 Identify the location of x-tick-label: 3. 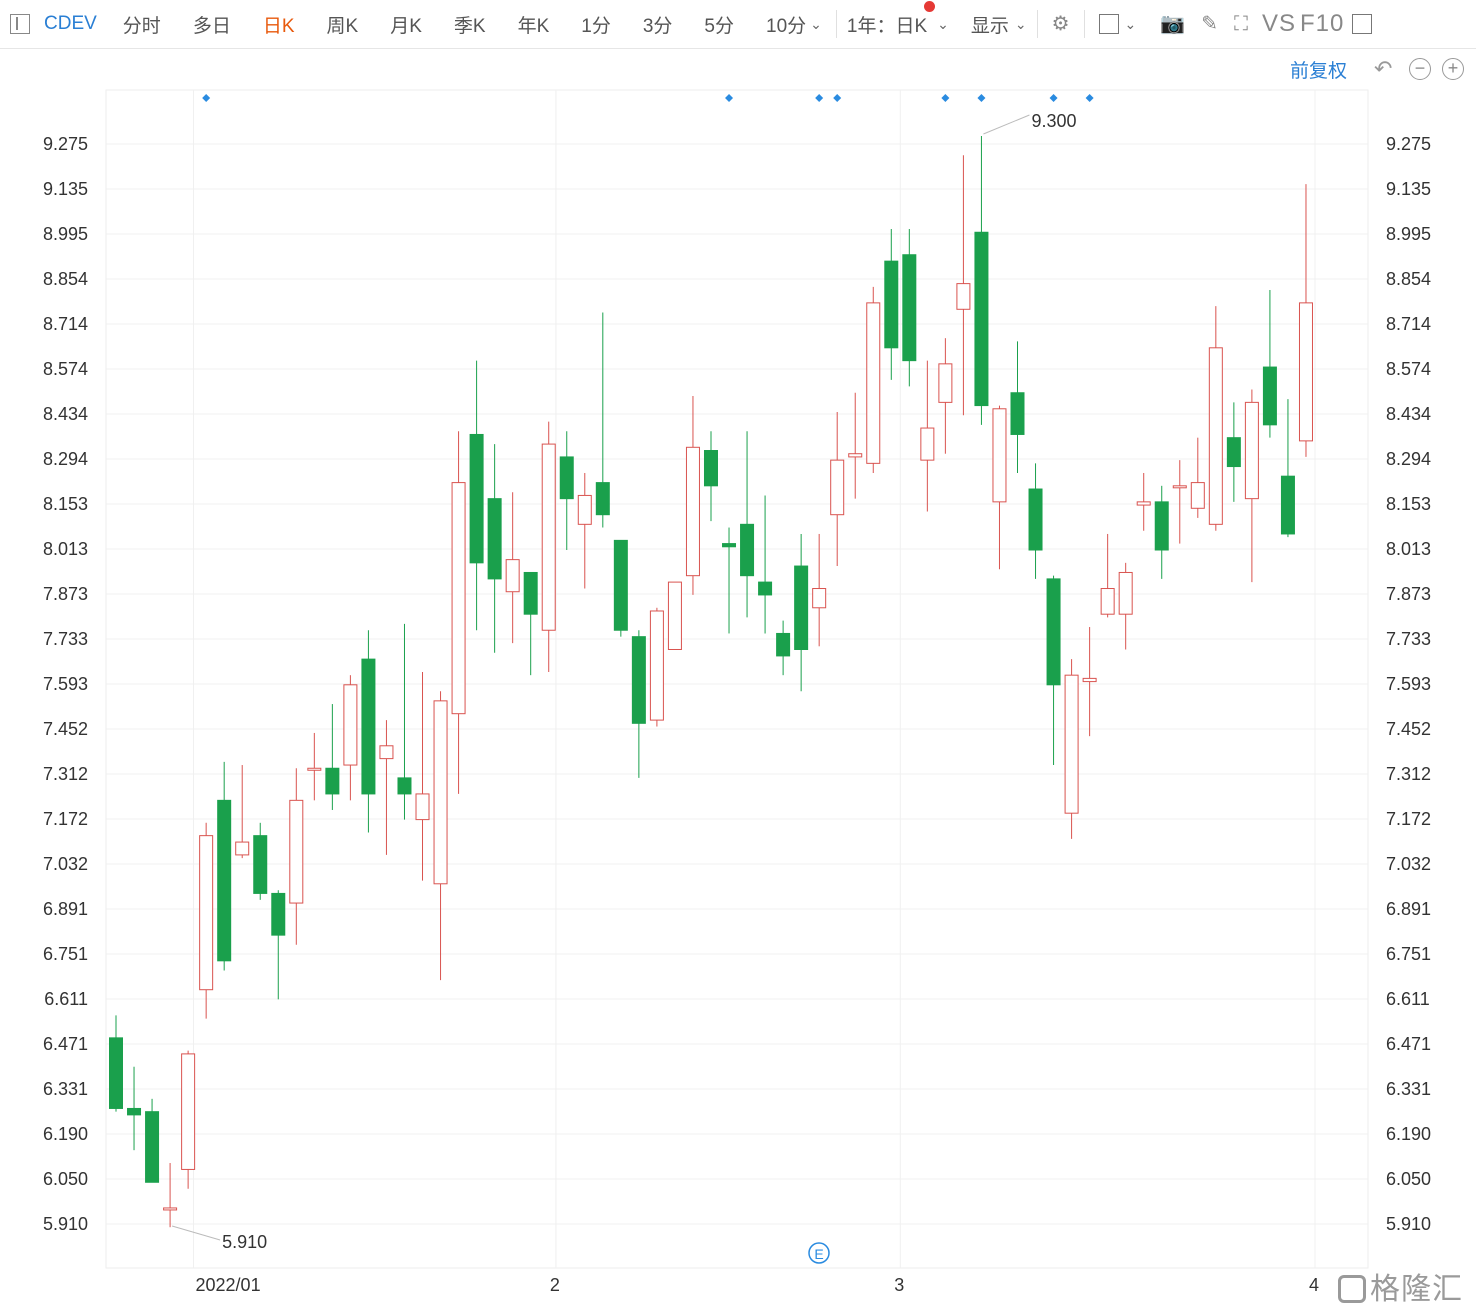
(899, 1285).